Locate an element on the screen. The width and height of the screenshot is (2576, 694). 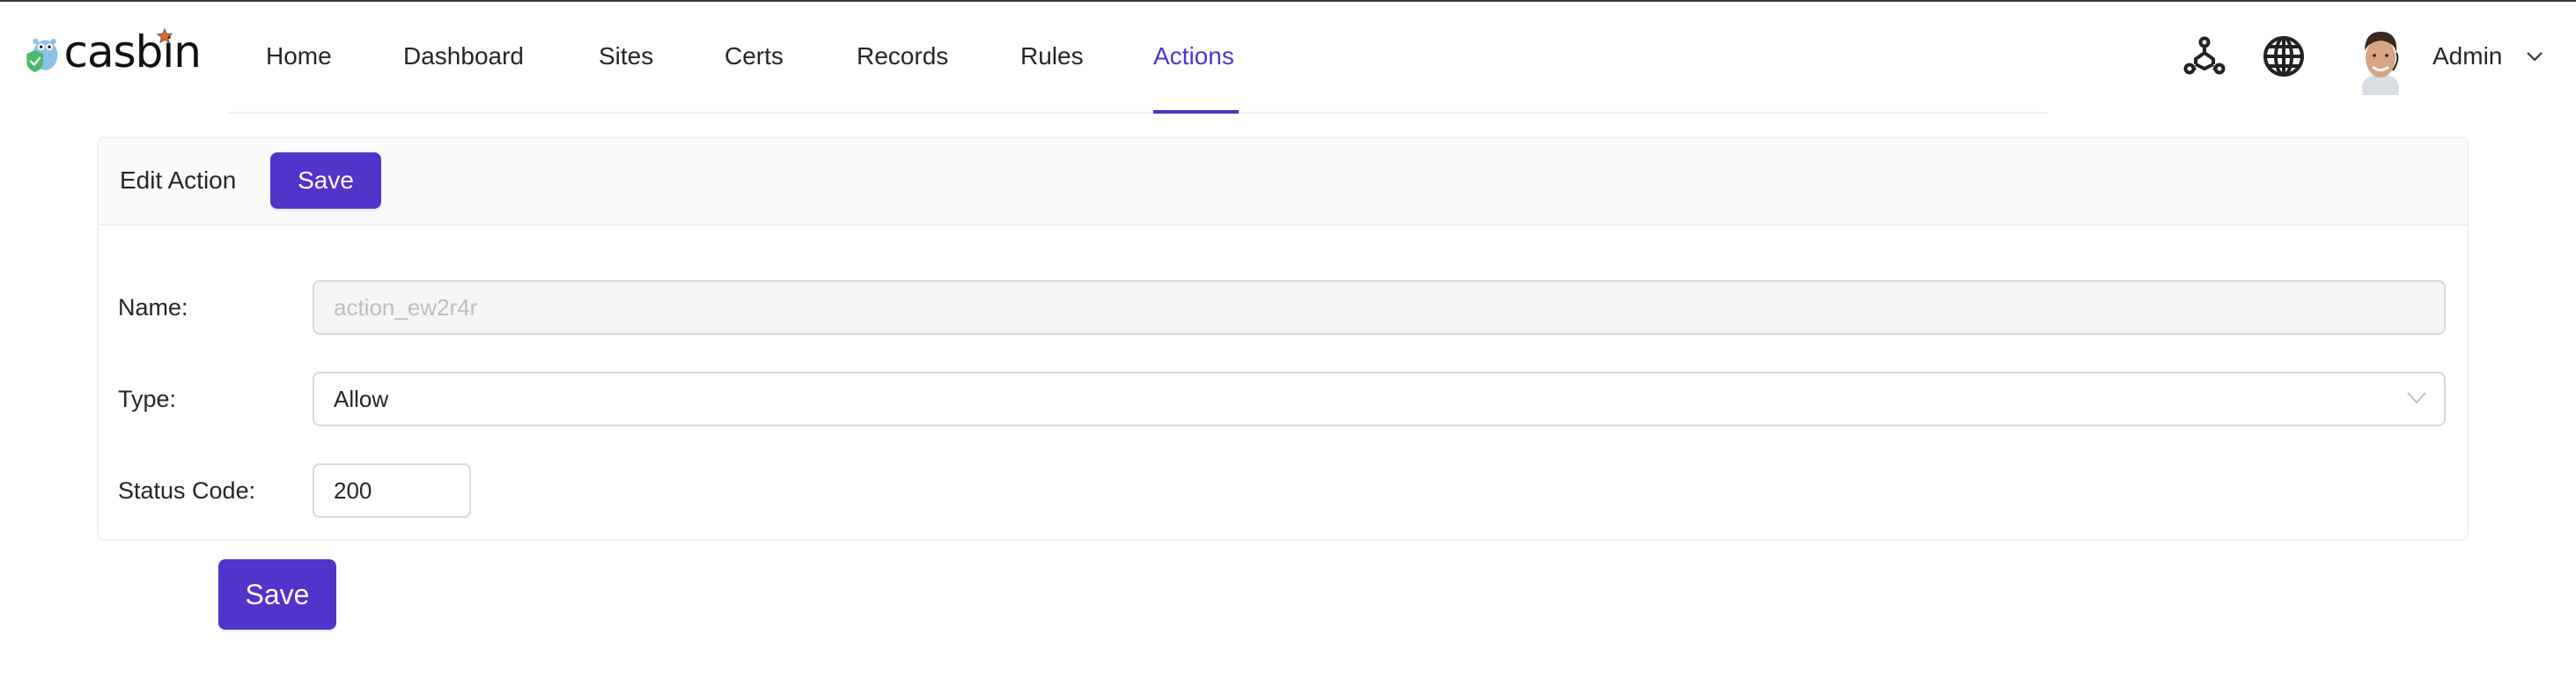
logo: casbin is located at coordinates (113, 53).